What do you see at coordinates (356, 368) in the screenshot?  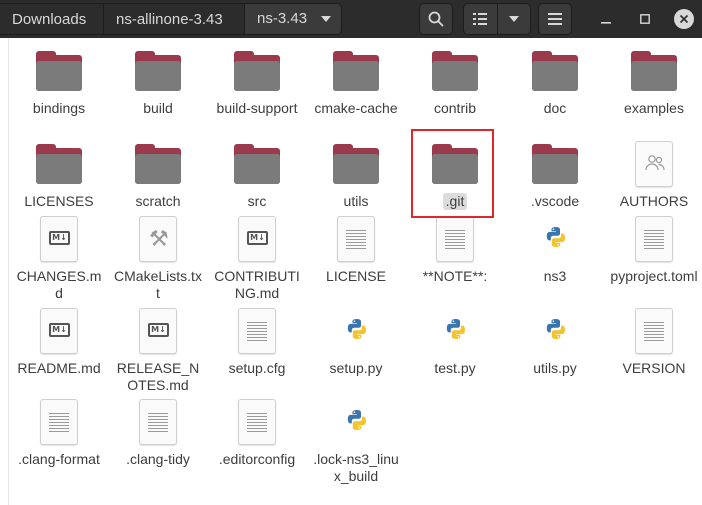 I see `file-label: setup.py` at bounding box center [356, 368].